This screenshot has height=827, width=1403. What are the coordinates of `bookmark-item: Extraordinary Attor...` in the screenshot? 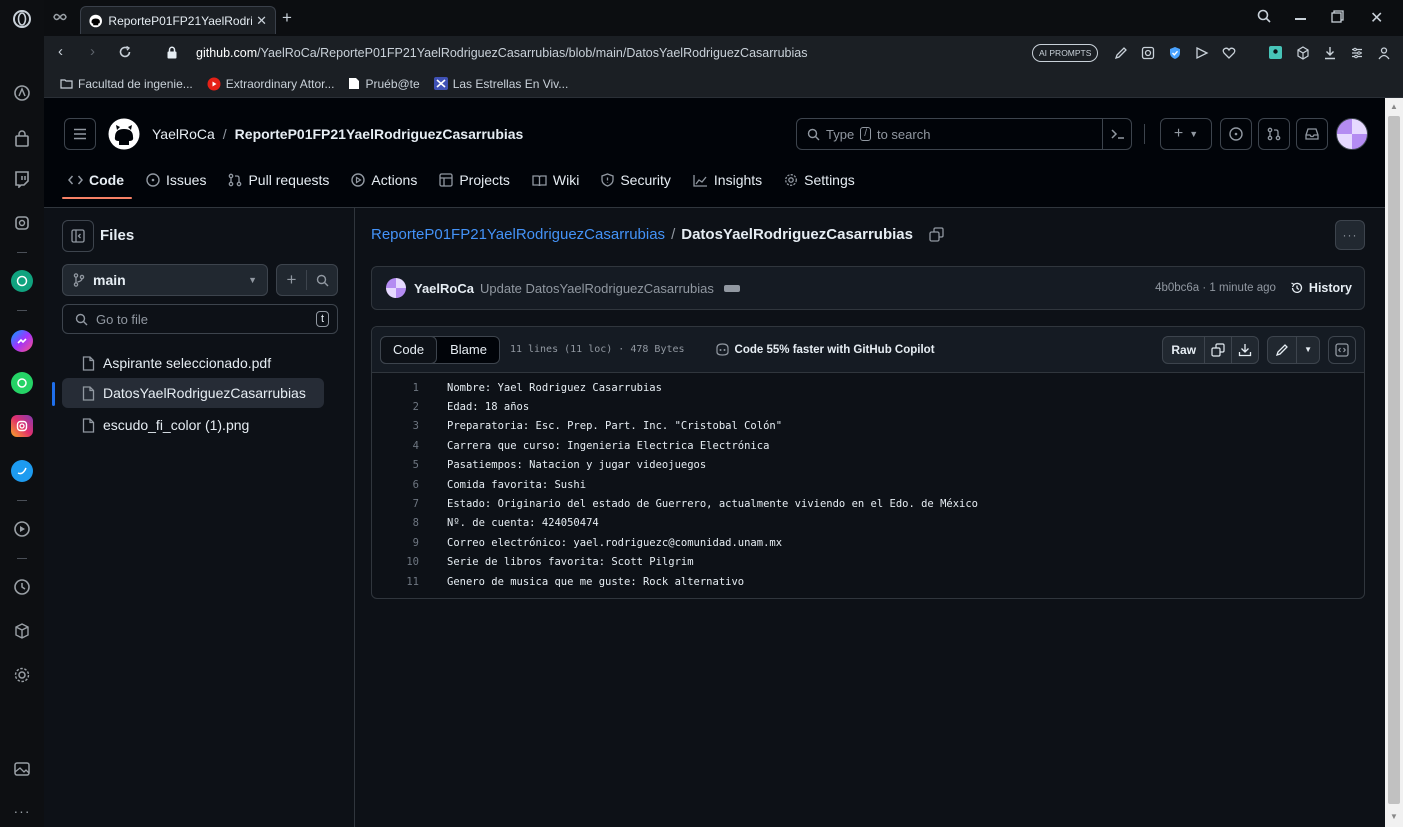 It's located at (270, 84).